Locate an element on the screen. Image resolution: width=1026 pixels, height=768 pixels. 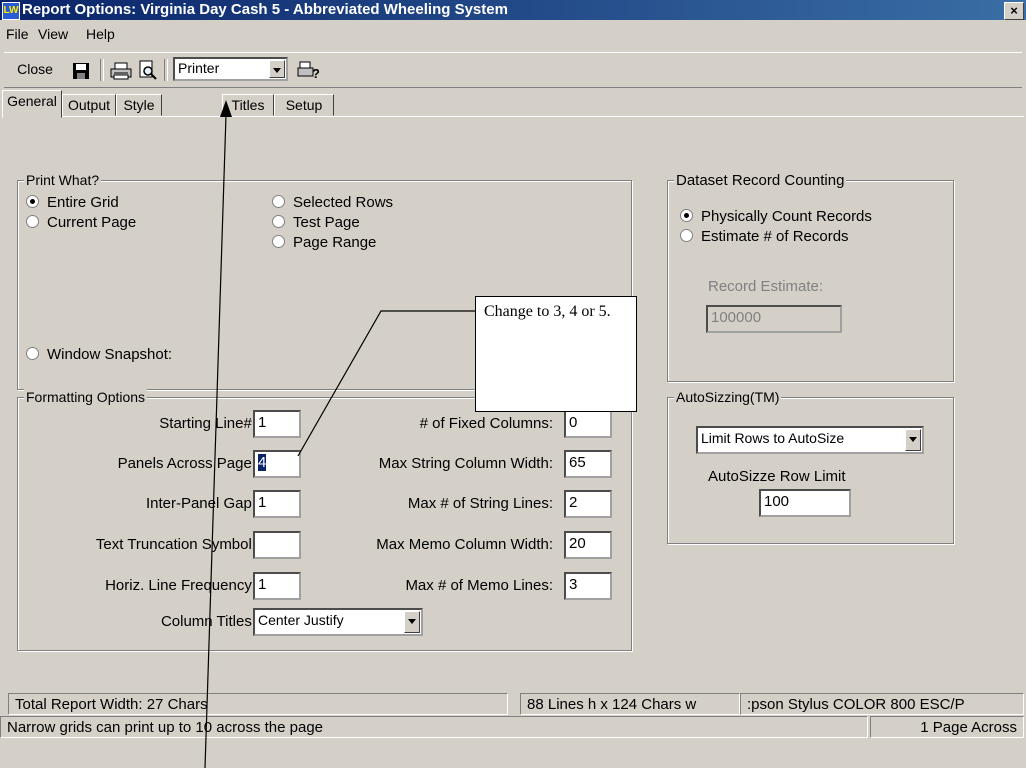
column-titles-value: Center Justify is located at coordinates (301, 620).